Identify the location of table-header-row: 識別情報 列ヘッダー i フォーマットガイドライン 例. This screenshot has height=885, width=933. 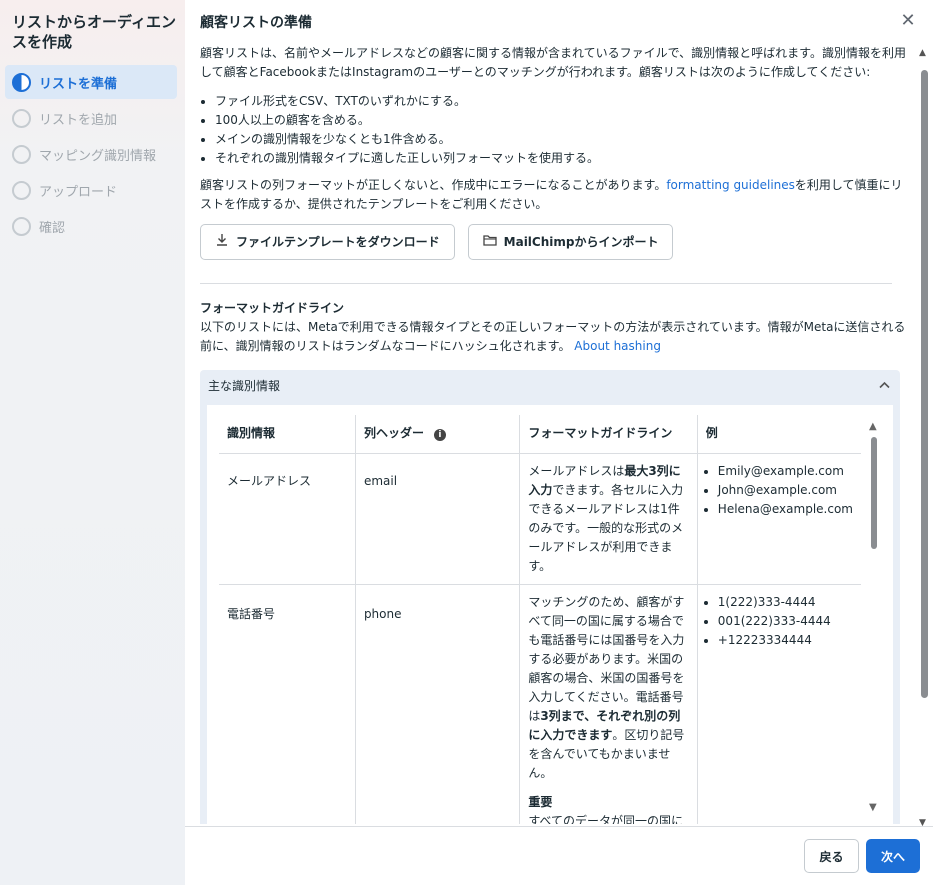
(540, 434).